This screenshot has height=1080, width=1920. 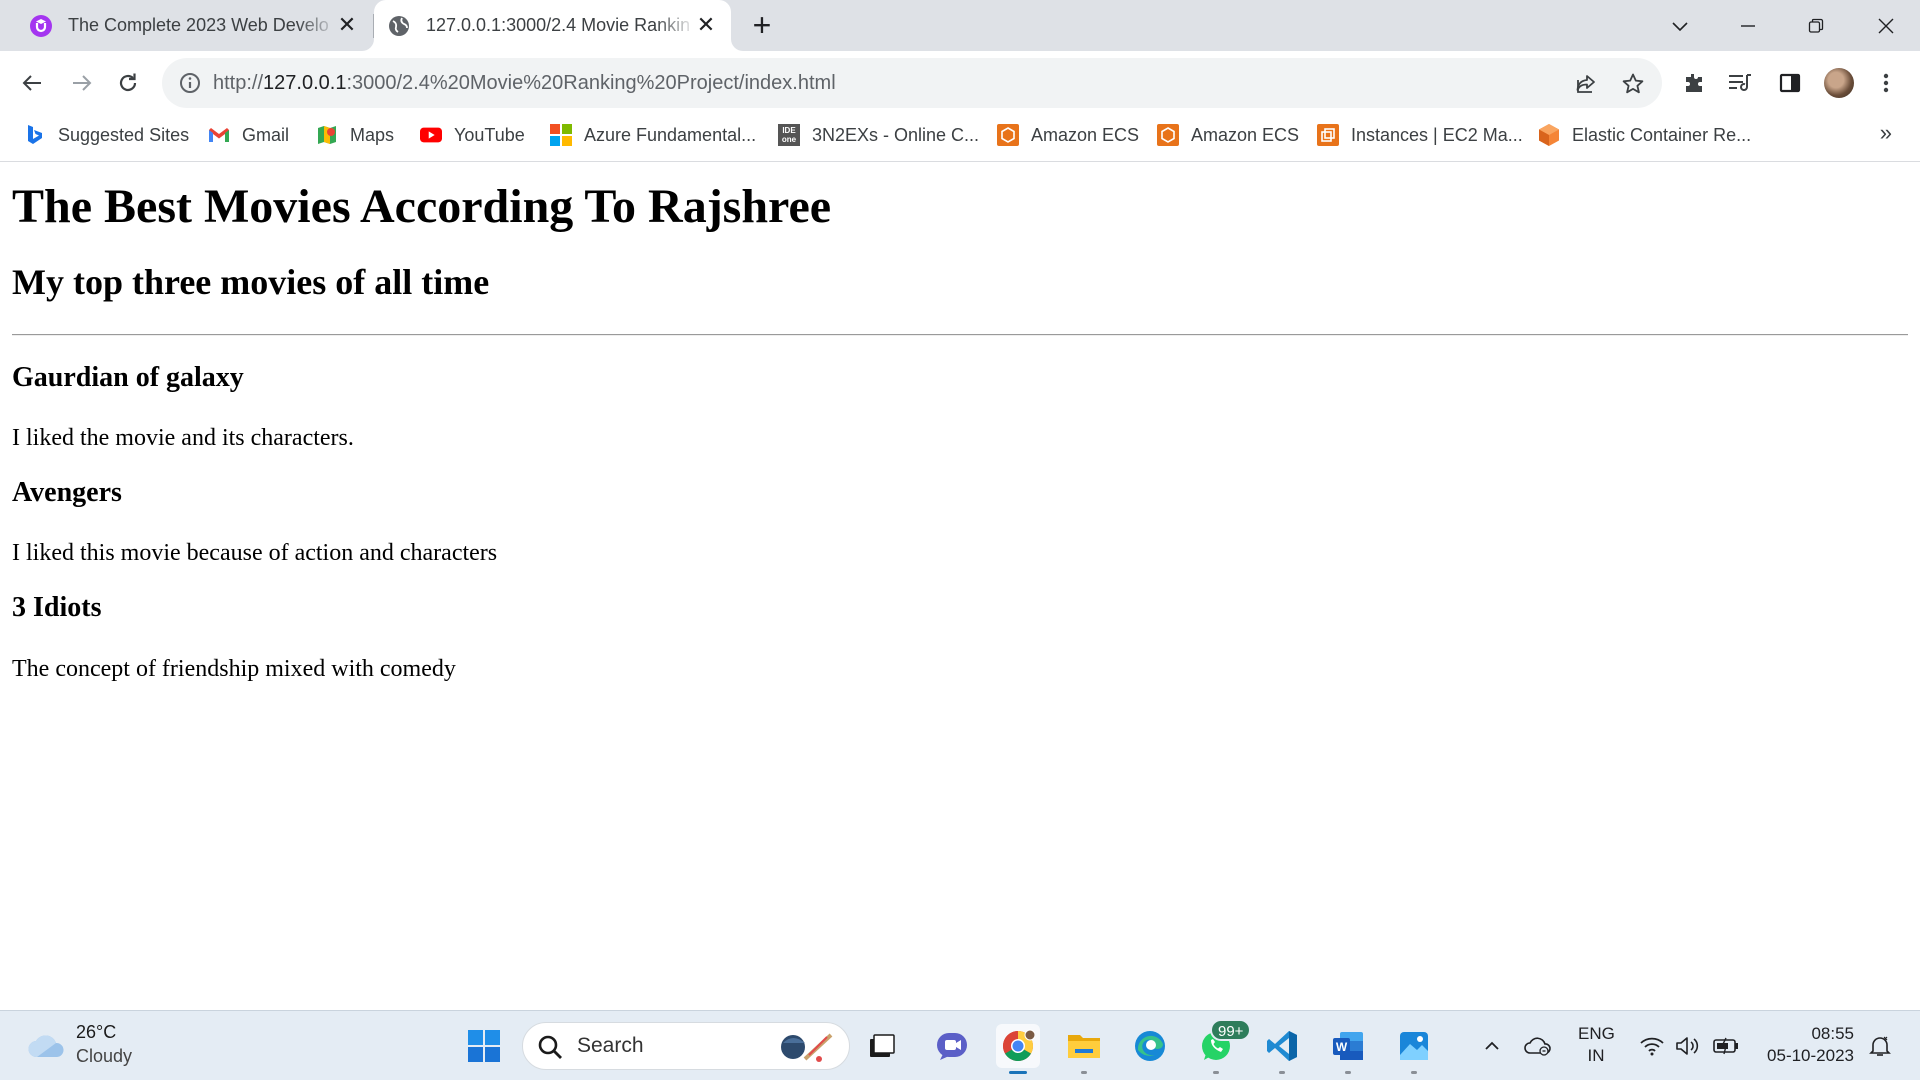 What do you see at coordinates (266, 134) in the screenshot?
I see `bookmark-label: Gmail` at bounding box center [266, 134].